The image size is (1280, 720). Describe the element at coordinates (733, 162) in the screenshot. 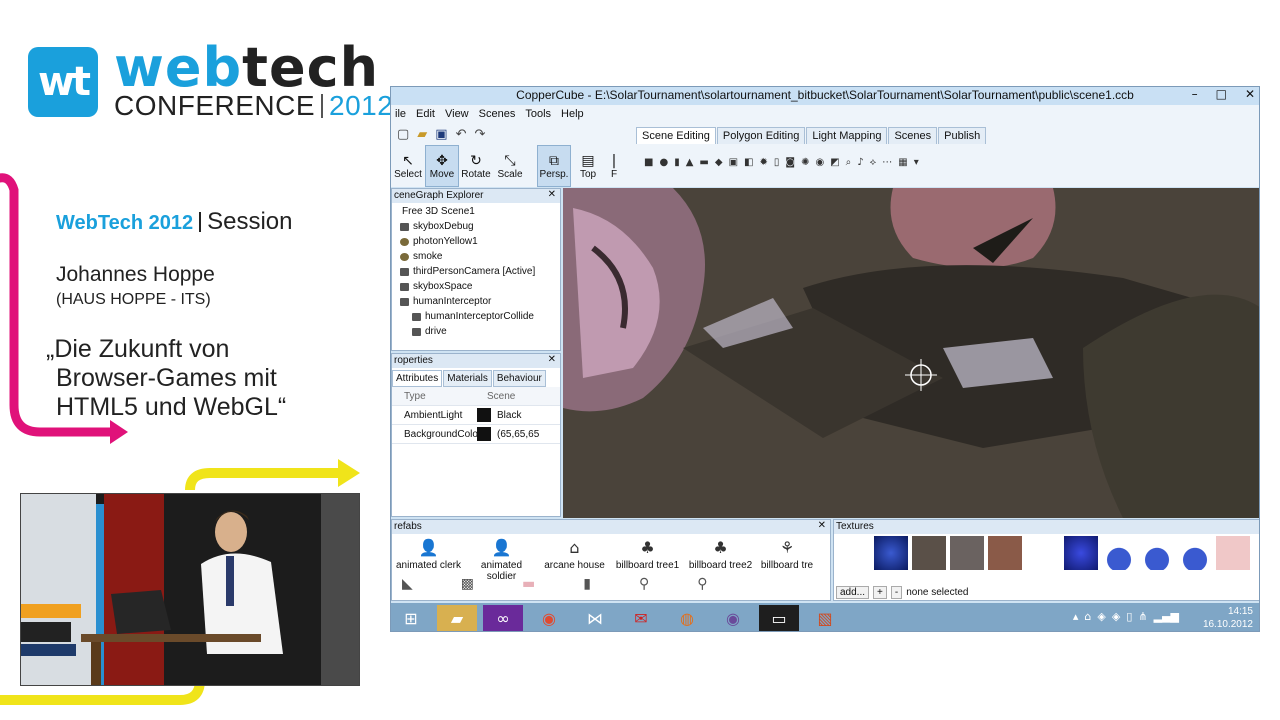

I see `skybox-node-icon: ▣` at that location.